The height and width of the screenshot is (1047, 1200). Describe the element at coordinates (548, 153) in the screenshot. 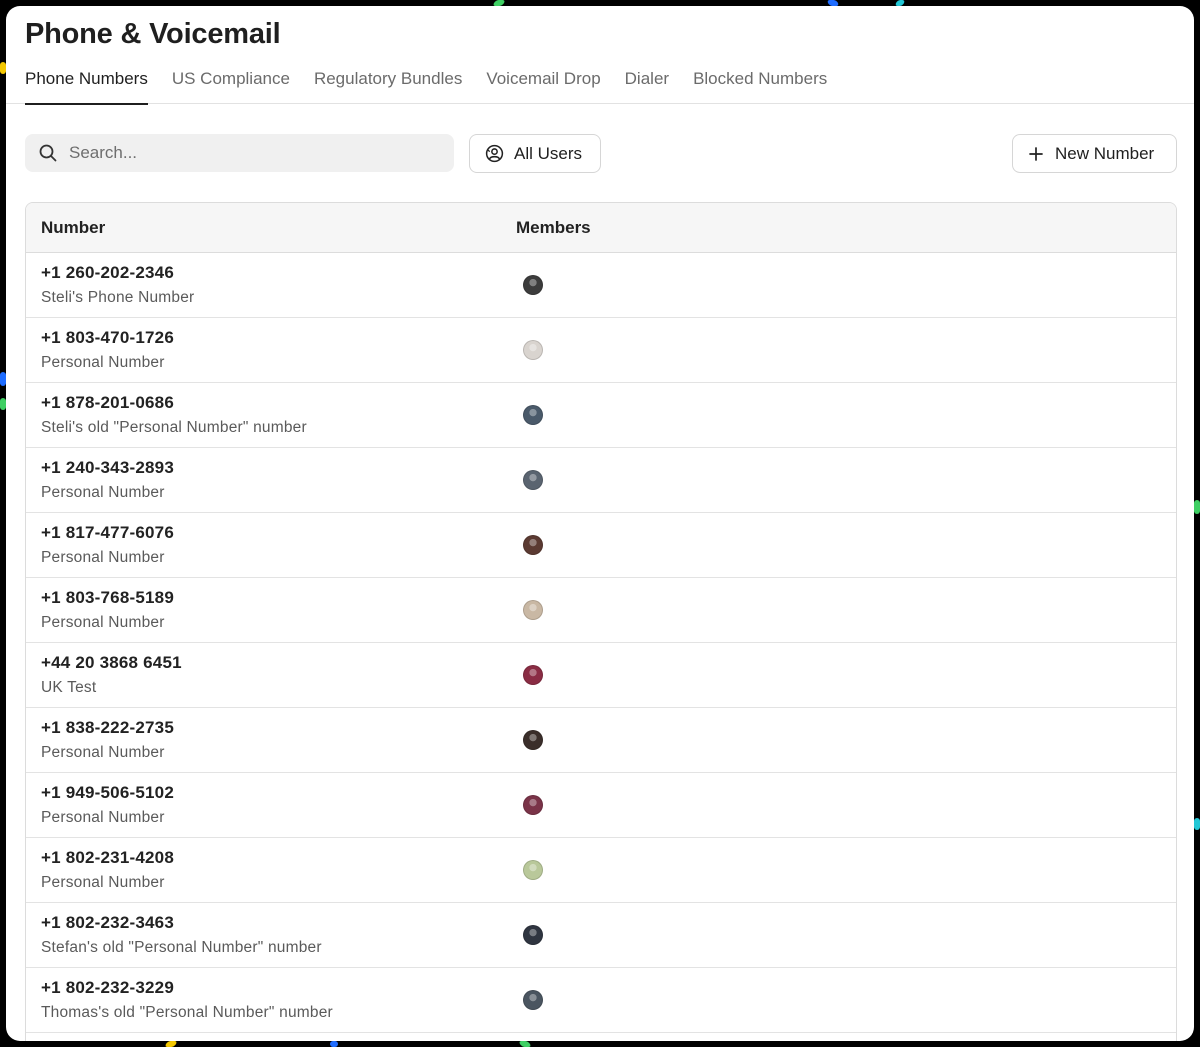

I see `all-users-label: All Users` at that location.